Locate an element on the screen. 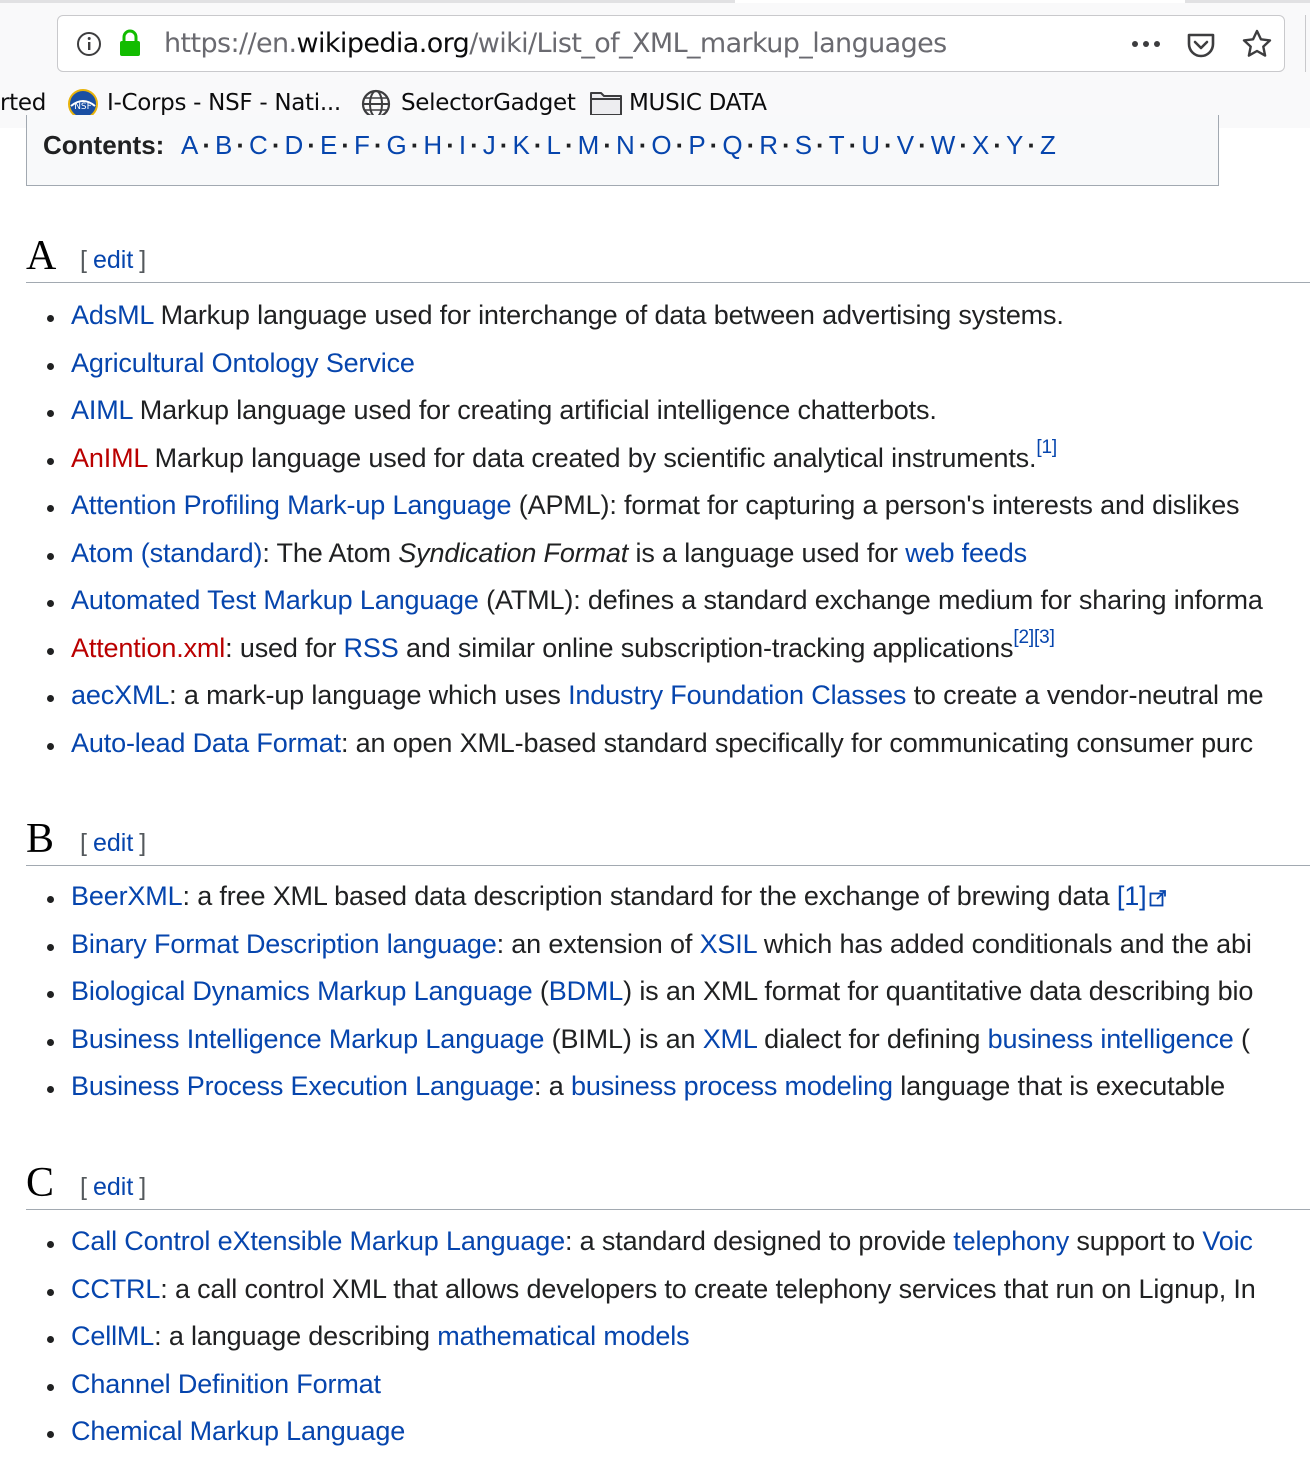 This screenshot has width=1310, height=1460. article-link: Voic is located at coordinates (1227, 1241).